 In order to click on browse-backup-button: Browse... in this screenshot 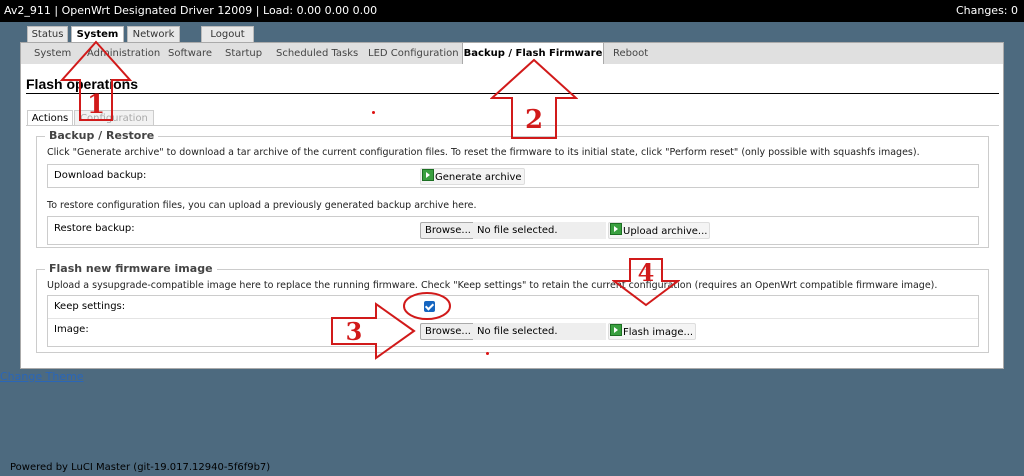, I will do `click(448, 230)`.